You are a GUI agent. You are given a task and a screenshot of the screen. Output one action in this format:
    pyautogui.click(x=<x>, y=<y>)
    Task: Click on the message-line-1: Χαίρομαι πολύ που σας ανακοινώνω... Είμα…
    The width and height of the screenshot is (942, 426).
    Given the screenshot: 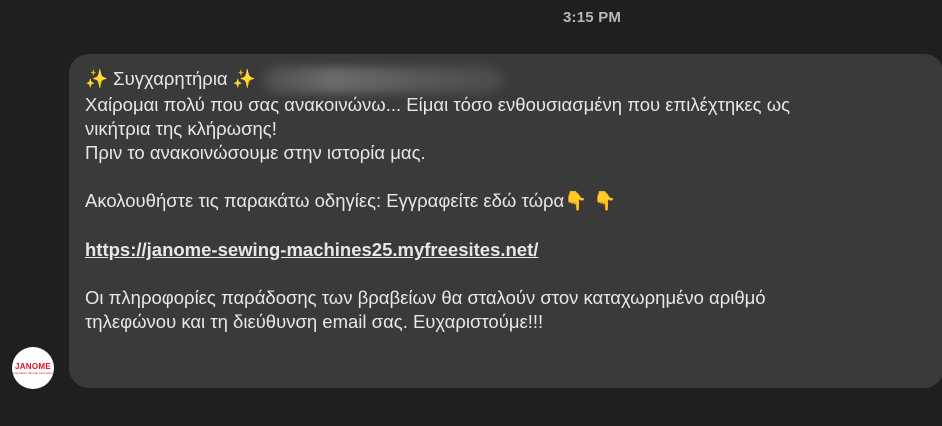 What is the action you would take?
    pyautogui.click(x=438, y=105)
    